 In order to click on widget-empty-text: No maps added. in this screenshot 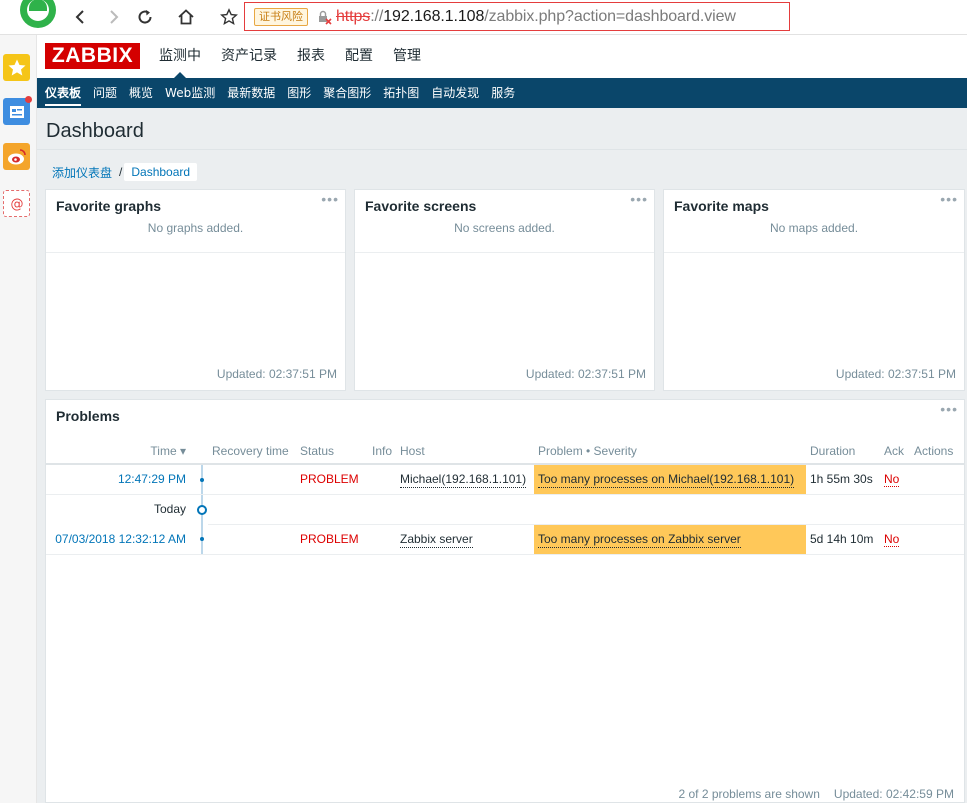, I will do `click(814, 236)`.